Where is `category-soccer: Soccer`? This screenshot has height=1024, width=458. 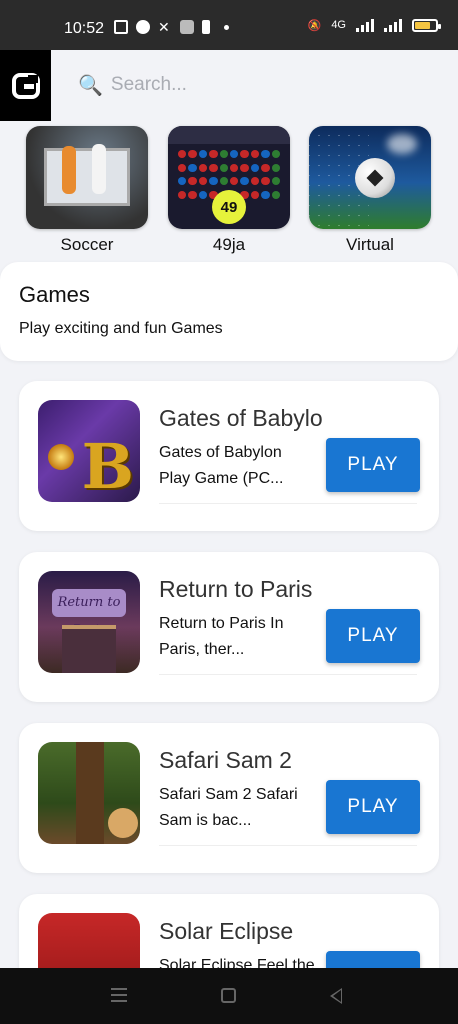 category-soccer: Soccer is located at coordinates (87, 190).